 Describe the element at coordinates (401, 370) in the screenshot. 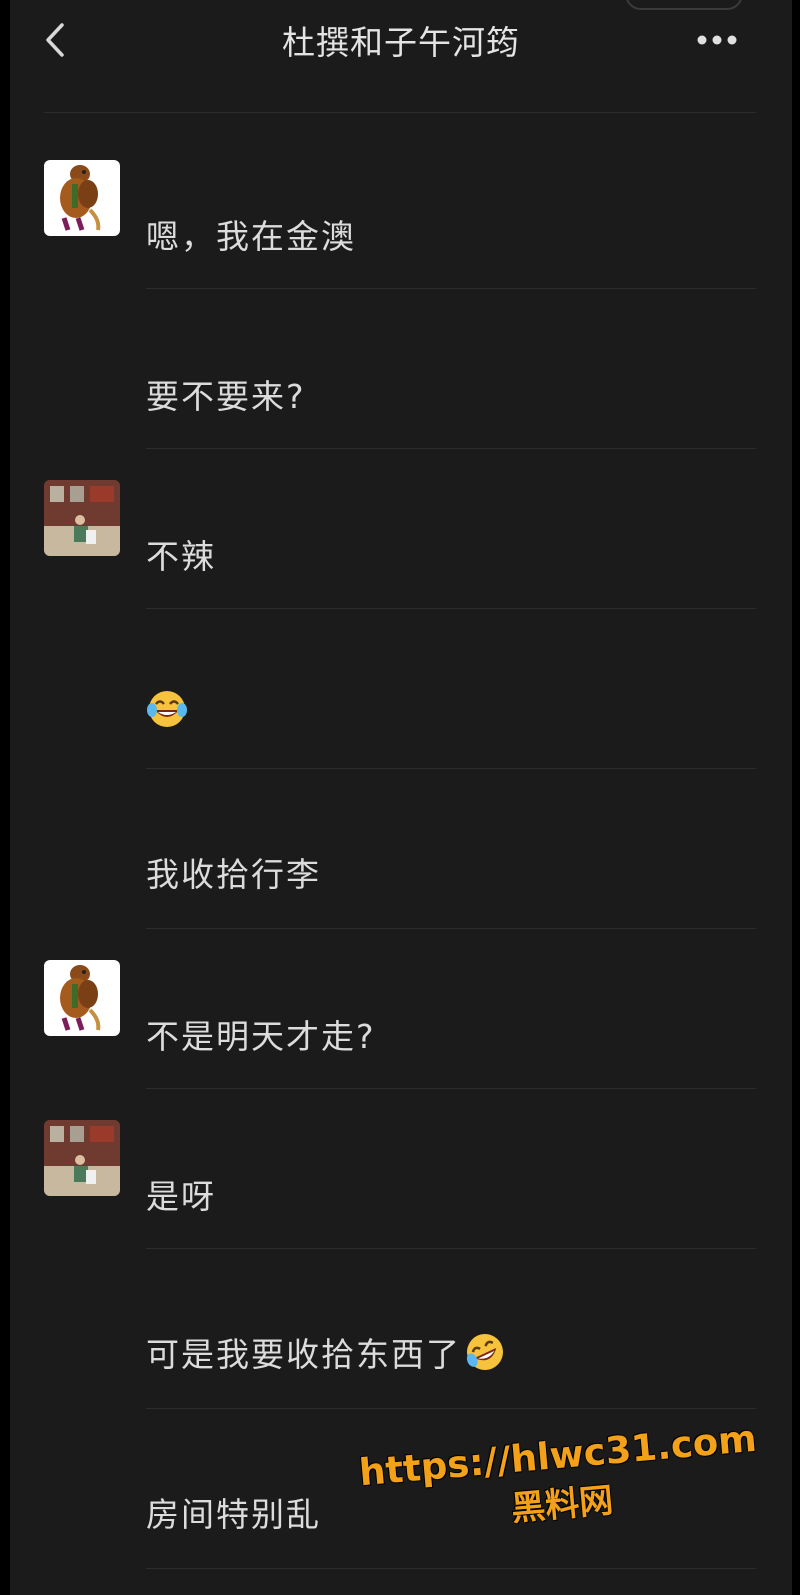

I see `message-row: 要不要来?` at that location.